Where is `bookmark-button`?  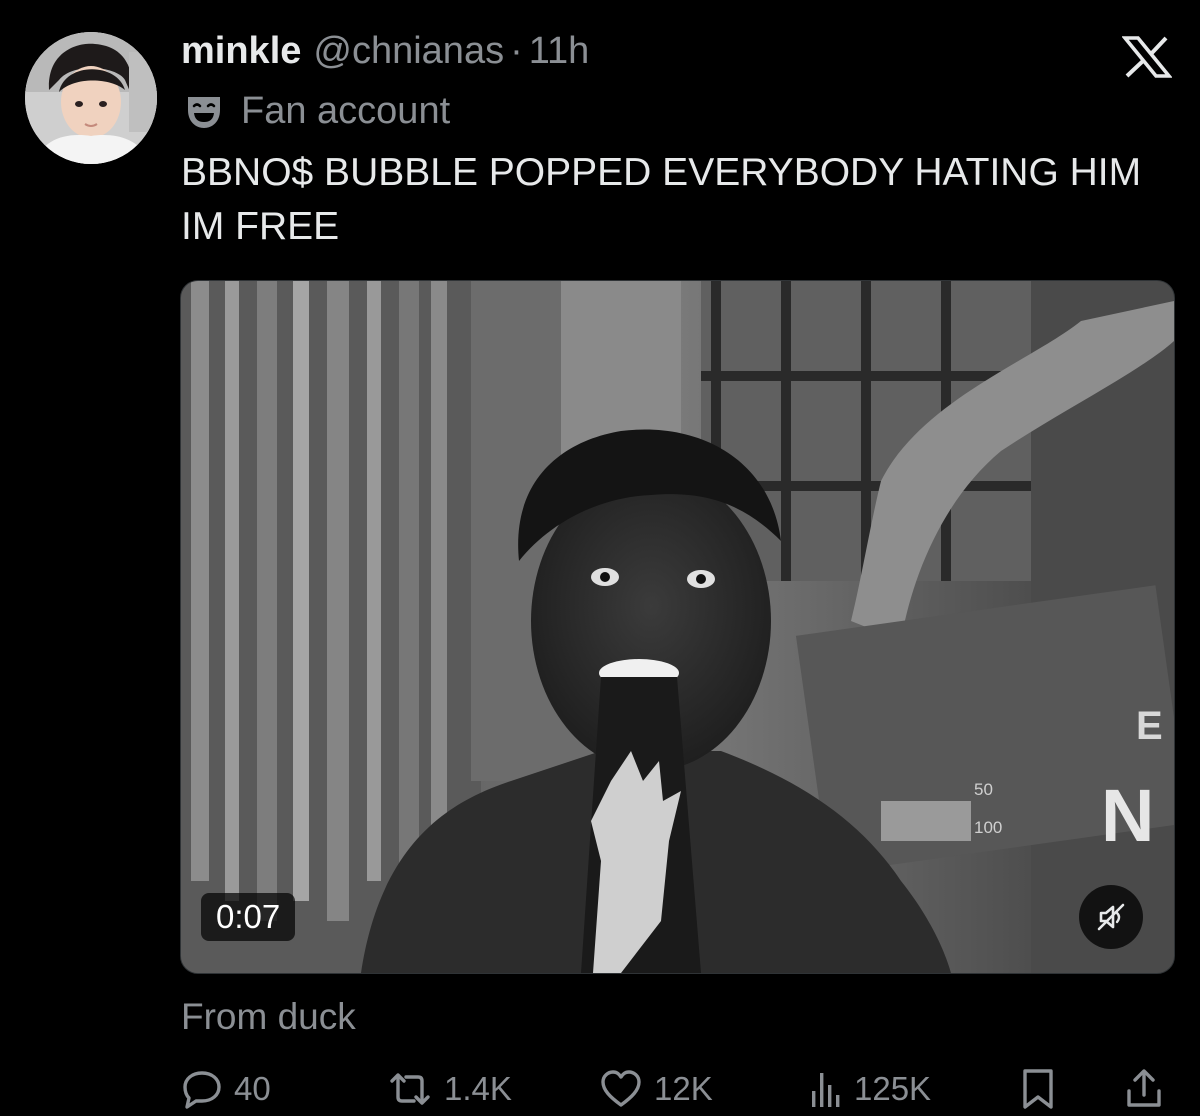 bookmark-button is located at coordinates (1038, 1089).